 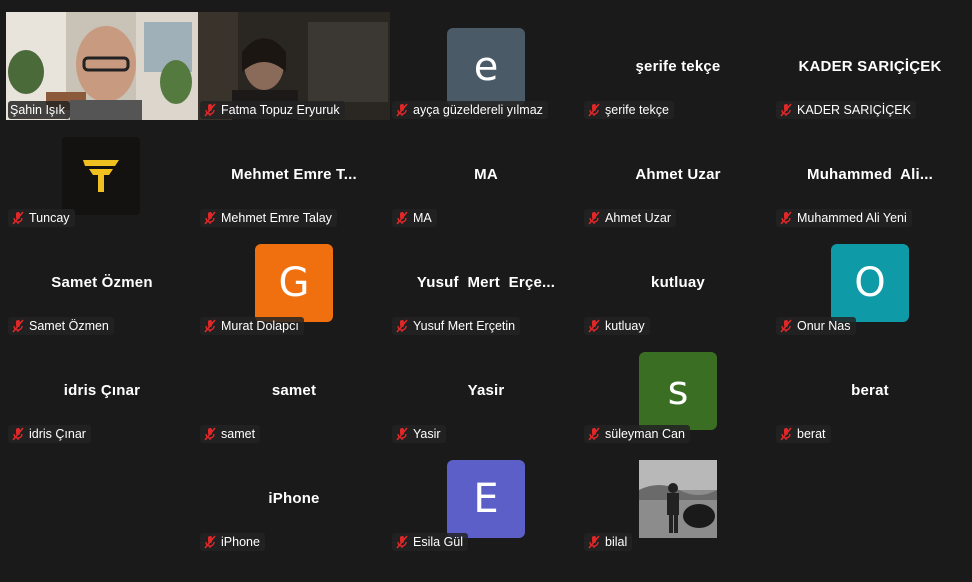 I want to click on participant-display-name: iPhone, so click(x=294, y=498).